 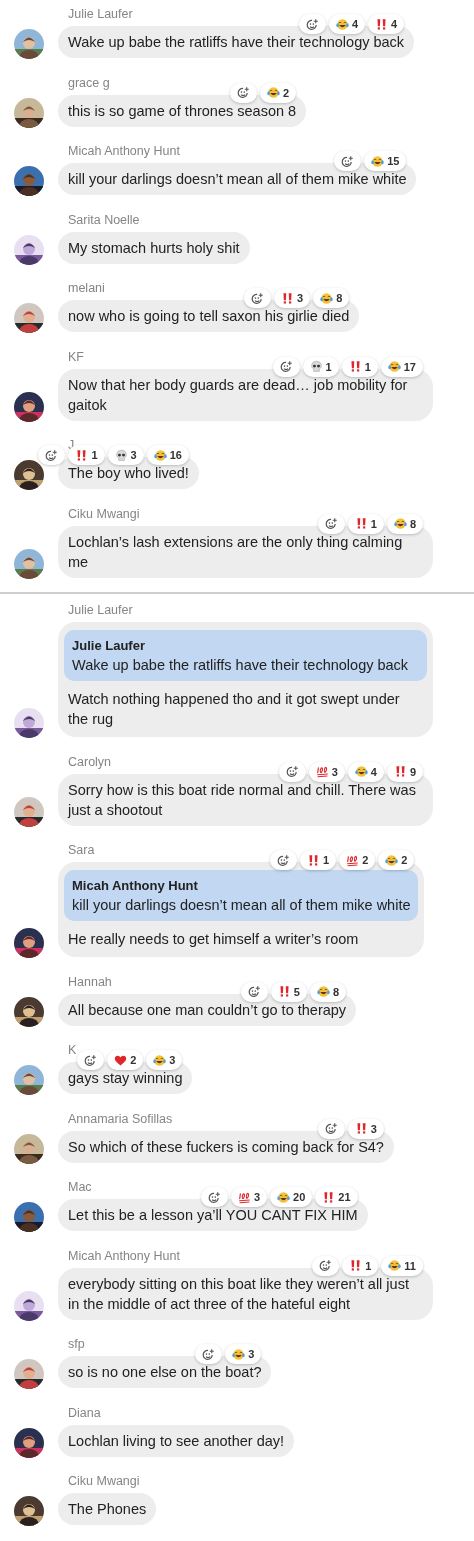 What do you see at coordinates (86, 288) in the screenshot?
I see `author-name: melani` at bounding box center [86, 288].